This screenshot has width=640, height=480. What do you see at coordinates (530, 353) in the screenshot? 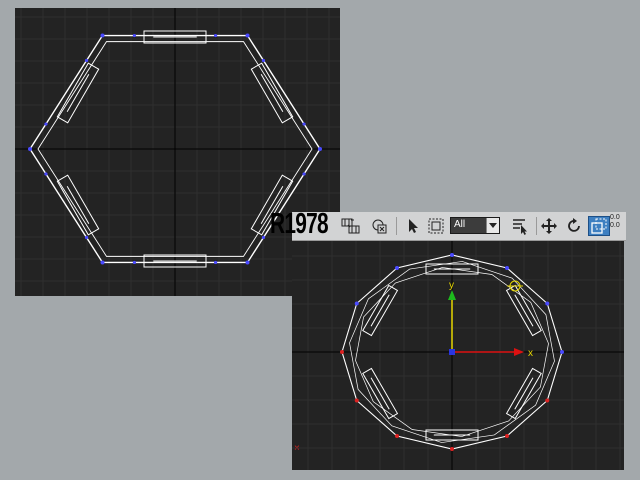
I see `gizmo-x-label: x` at bounding box center [530, 353].